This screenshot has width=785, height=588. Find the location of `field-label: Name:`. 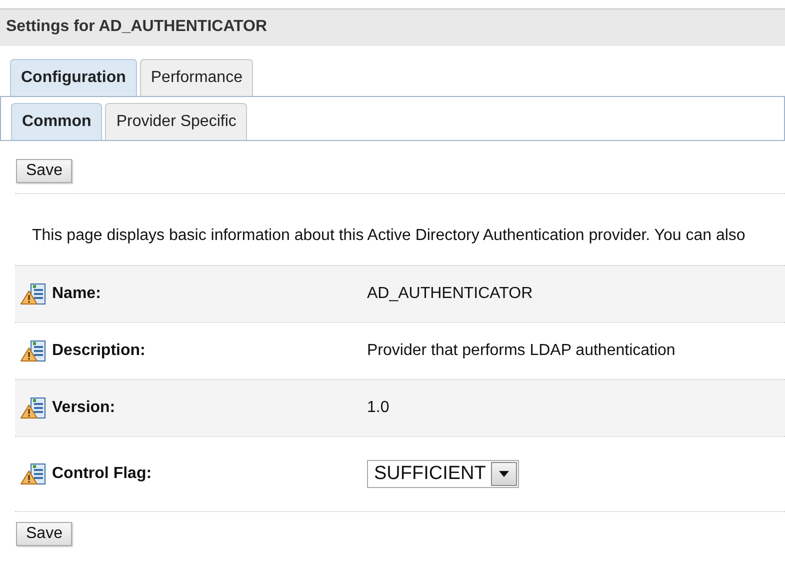

field-label: Name: is located at coordinates (76, 294).